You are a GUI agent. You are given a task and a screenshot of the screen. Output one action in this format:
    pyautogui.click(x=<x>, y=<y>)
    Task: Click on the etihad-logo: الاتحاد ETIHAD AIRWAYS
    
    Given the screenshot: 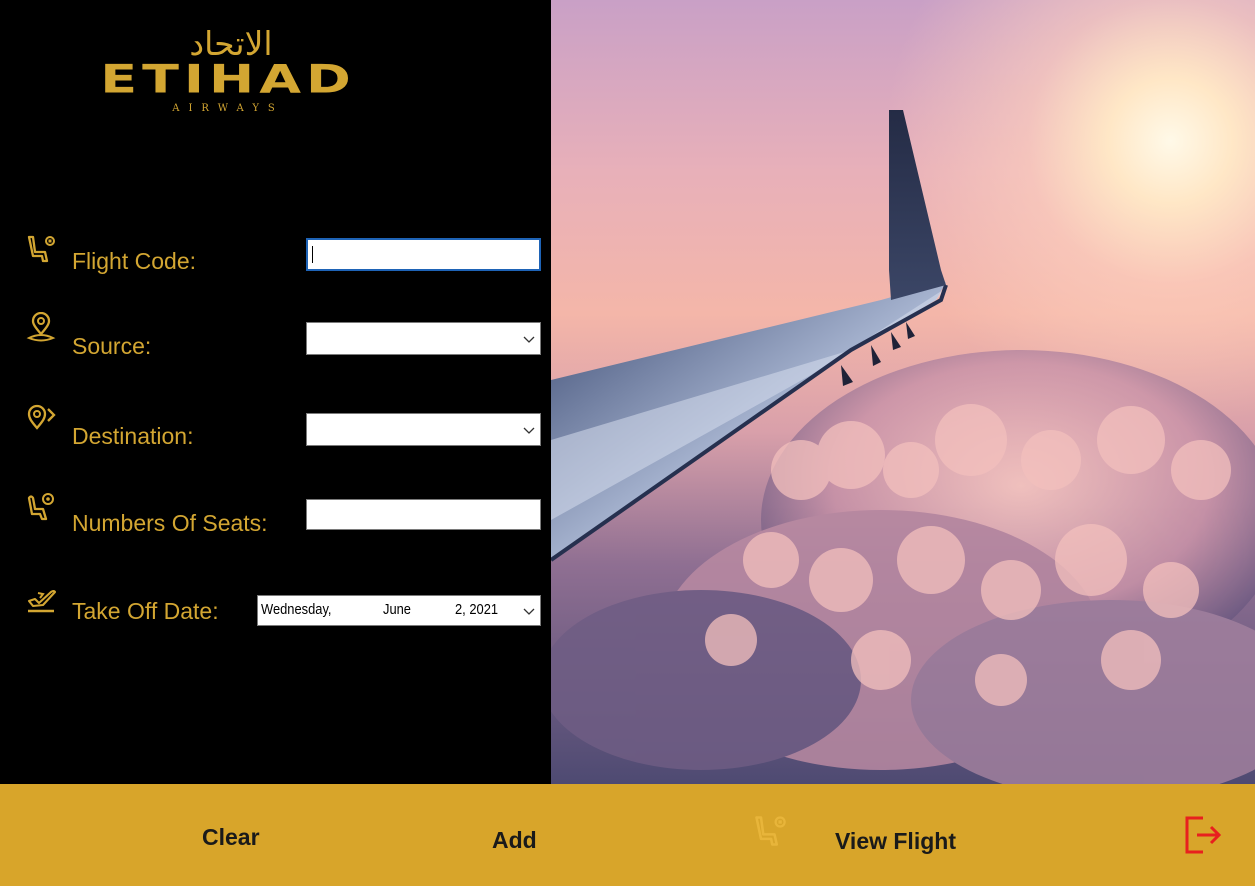 What is the action you would take?
    pyautogui.click(x=228, y=72)
    